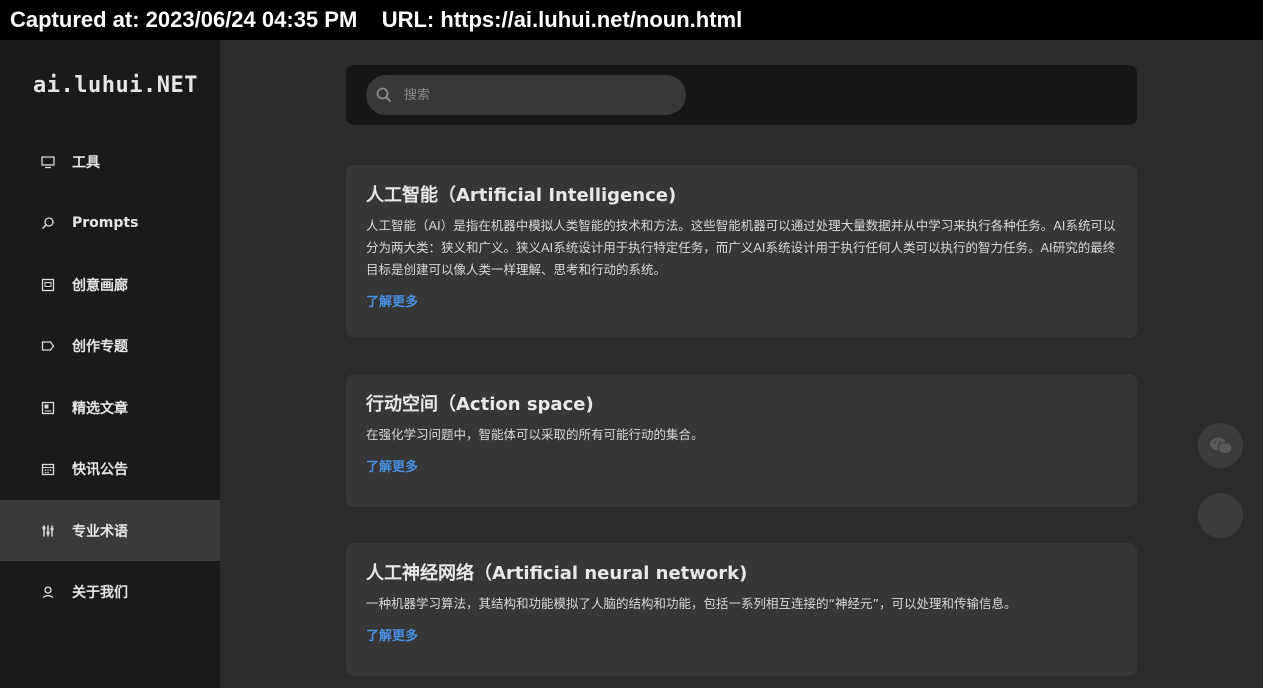 The width and height of the screenshot is (1263, 688). Describe the element at coordinates (741, 95) in the screenshot. I see `search-panel` at that location.